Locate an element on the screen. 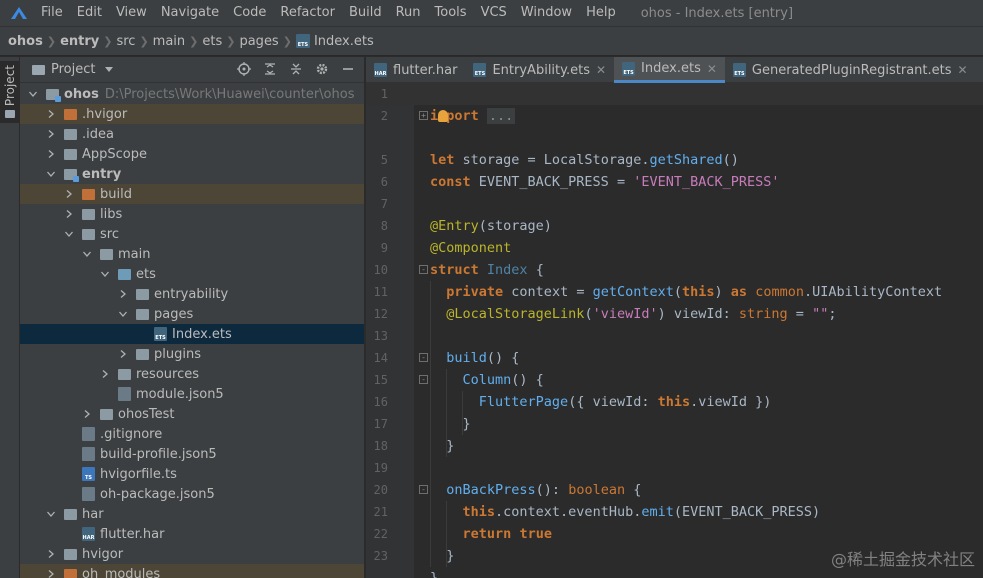  tab-entryability-ets: ETS EntryAbility.ets ✕ is located at coordinates (539, 70).